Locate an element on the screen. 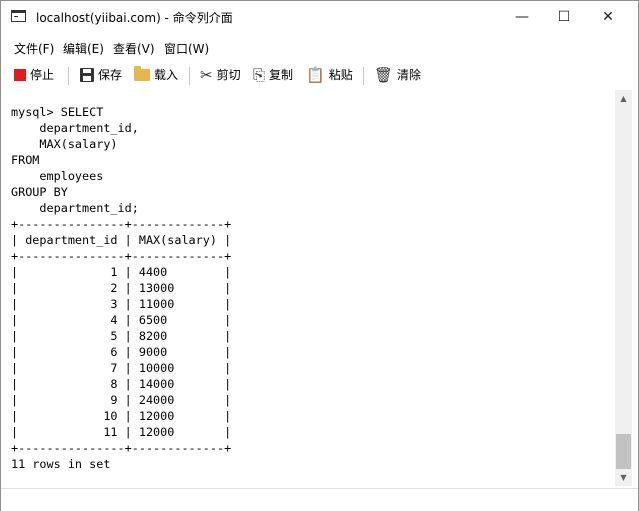 This screenshot has height=511, width=639. stop-button: 停止 is located at coordinates (34, 74).